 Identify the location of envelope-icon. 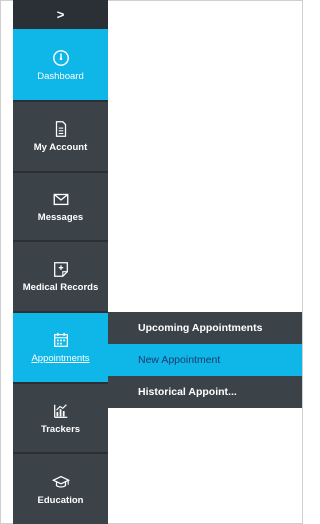
(60, 199).